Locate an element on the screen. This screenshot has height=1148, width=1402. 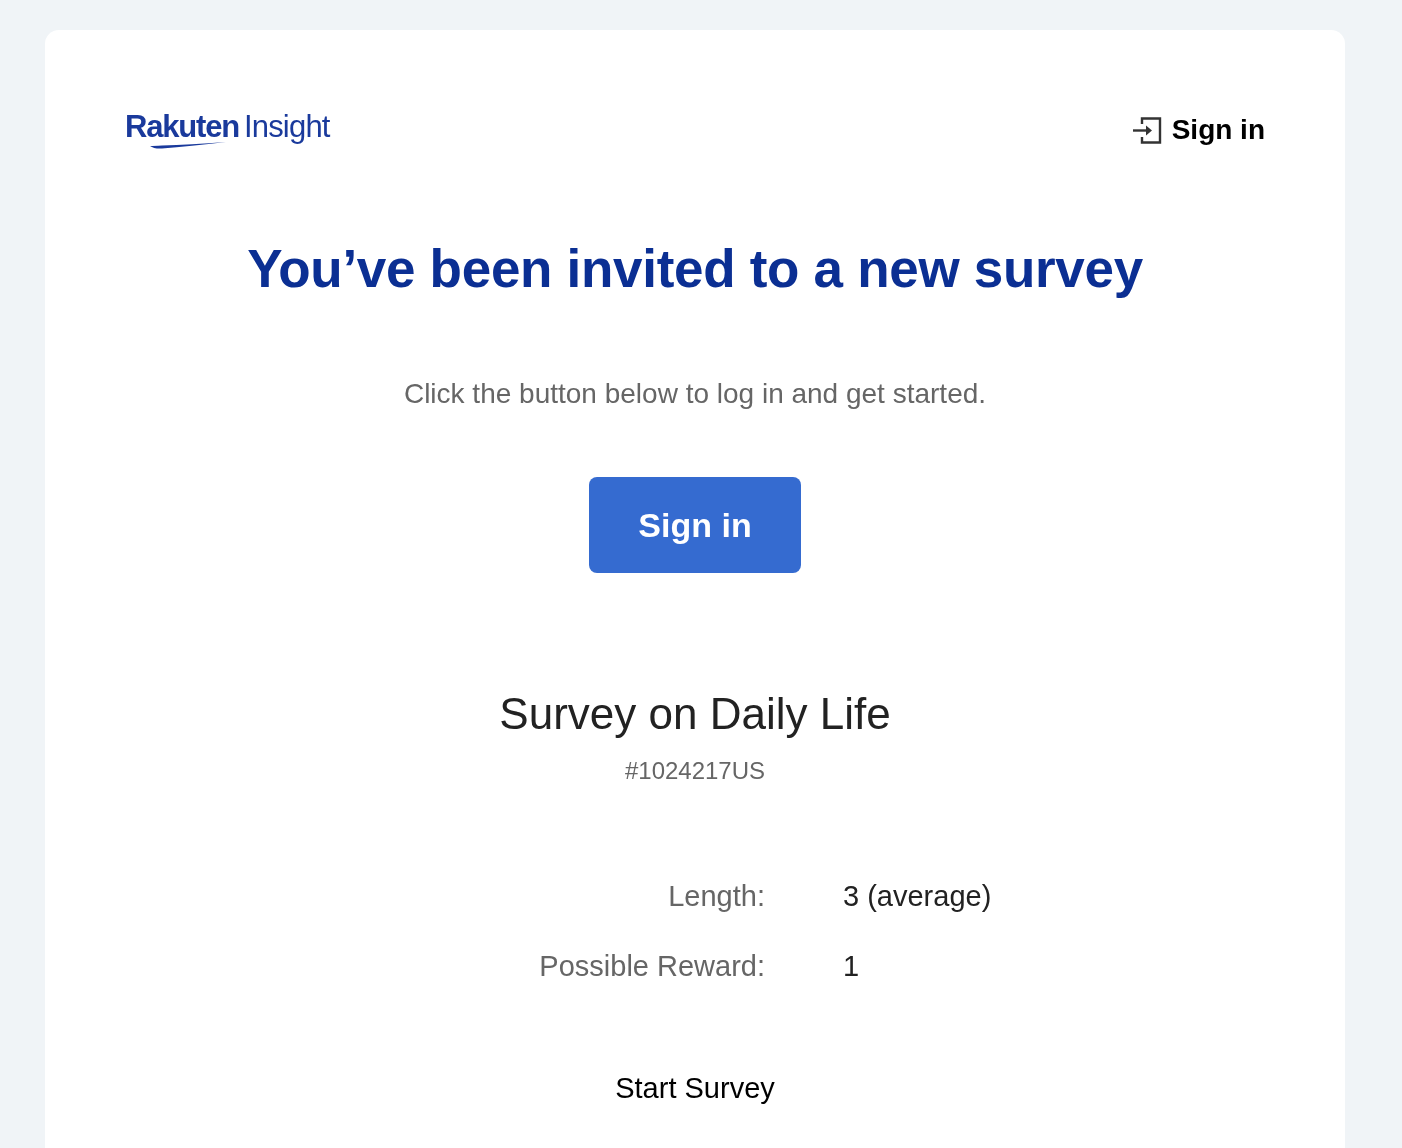
logo-product-text: Insight is located at coordinates (286, 127).